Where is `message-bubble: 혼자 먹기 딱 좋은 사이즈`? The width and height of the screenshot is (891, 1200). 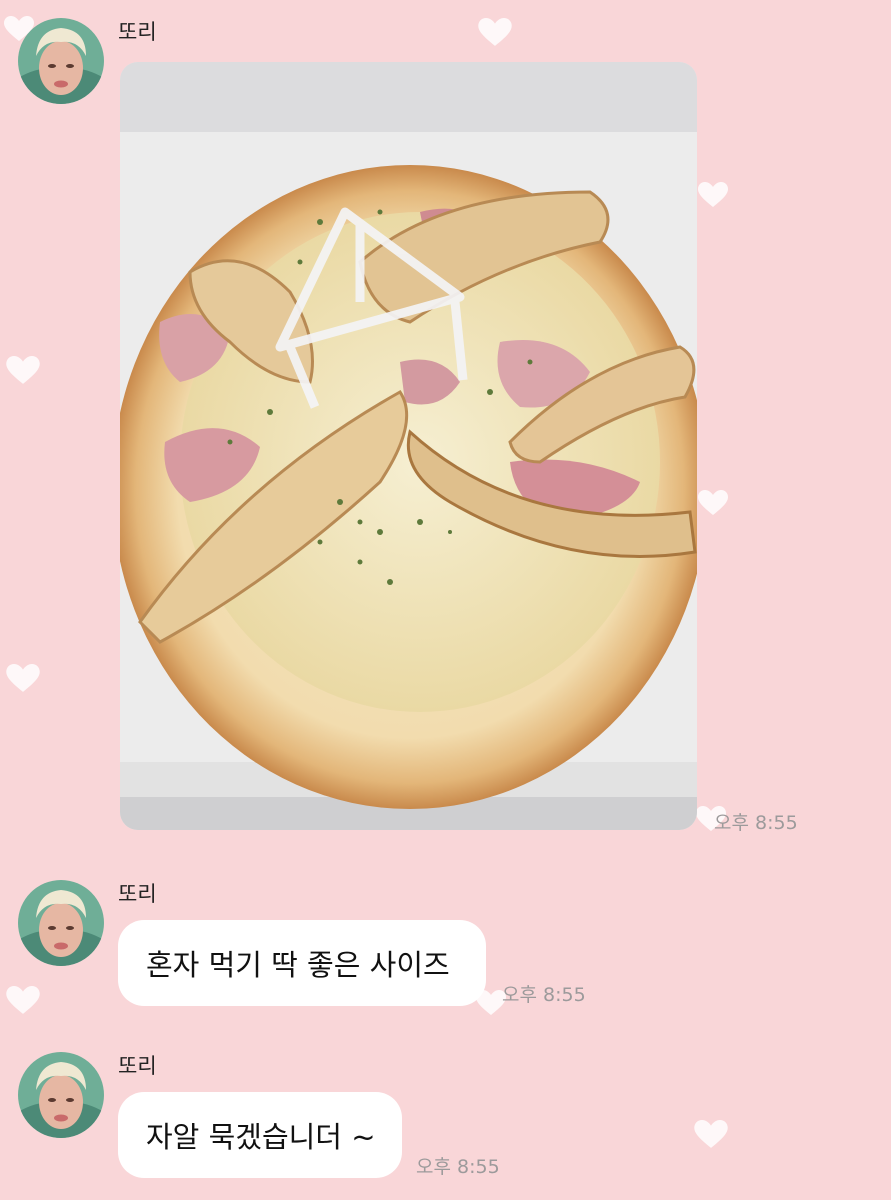 message-bubble: 혼자 먹기 딱 좋은 사이즈 is located at coordinates (302, 963).